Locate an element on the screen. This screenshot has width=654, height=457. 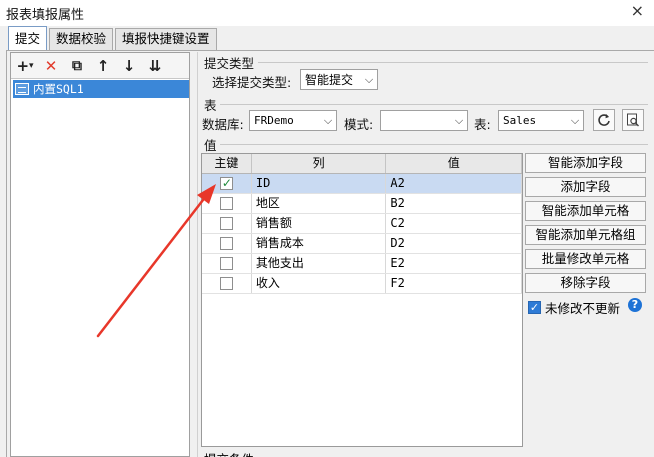
table-row: 销售成本 D2 is located at coordinates (362, 244).